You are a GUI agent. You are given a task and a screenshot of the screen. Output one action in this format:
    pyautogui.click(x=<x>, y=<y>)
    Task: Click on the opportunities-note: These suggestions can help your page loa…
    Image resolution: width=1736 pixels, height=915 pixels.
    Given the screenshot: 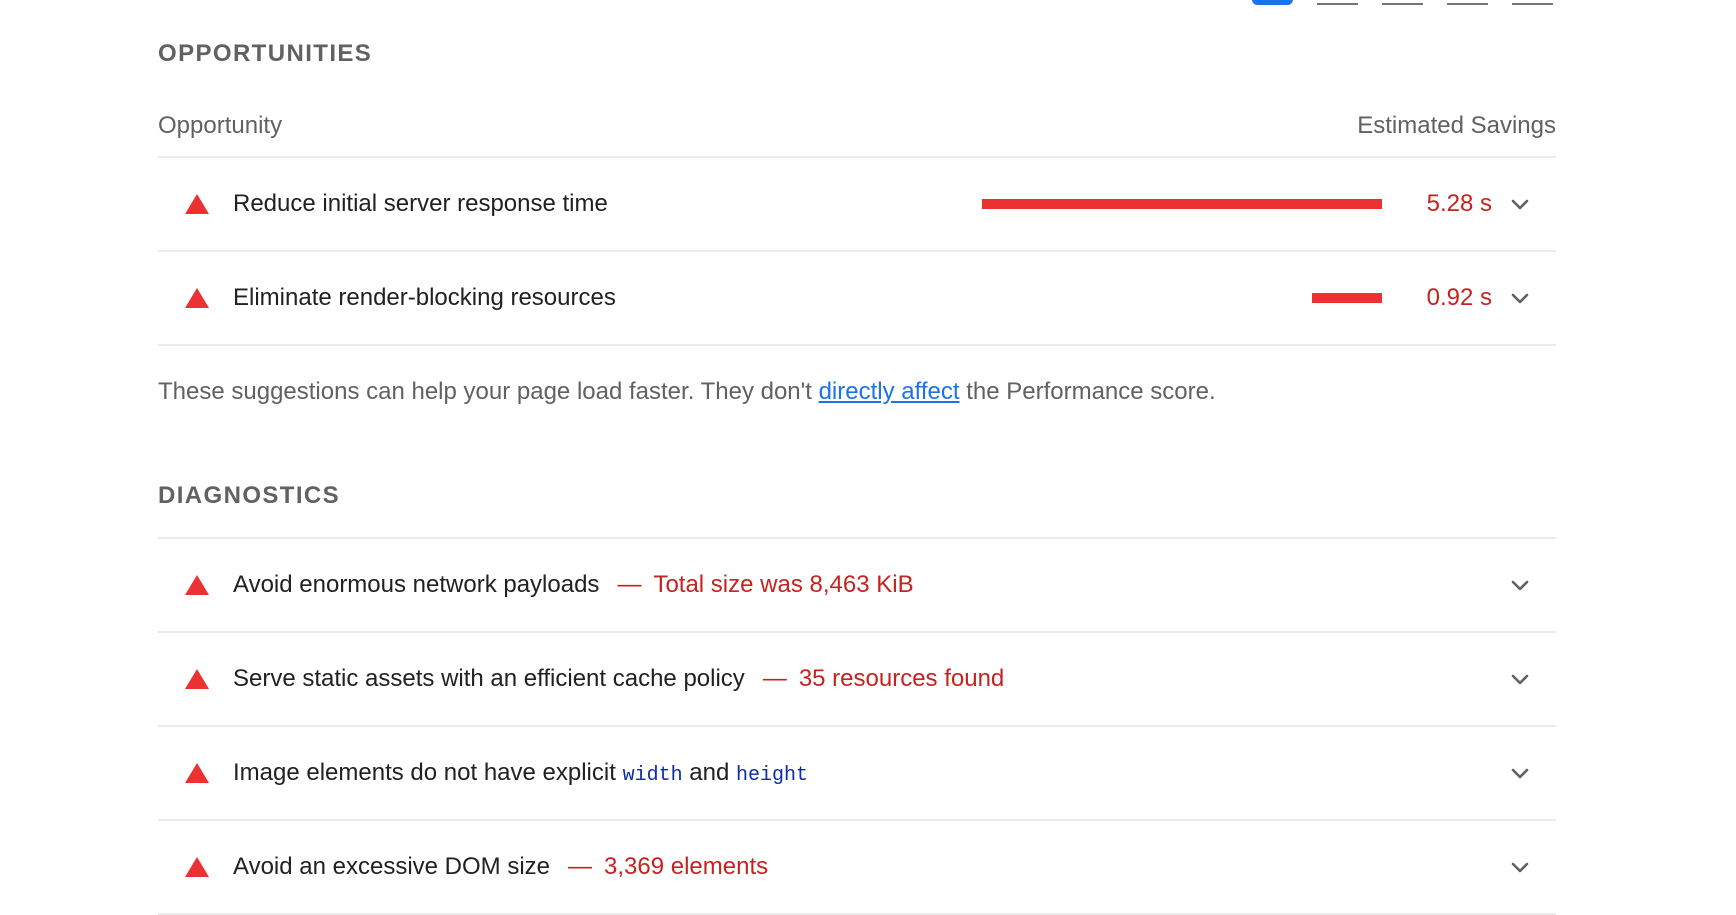 What is the action you would take?
    pyautogui.click(x=857, y=392)
    